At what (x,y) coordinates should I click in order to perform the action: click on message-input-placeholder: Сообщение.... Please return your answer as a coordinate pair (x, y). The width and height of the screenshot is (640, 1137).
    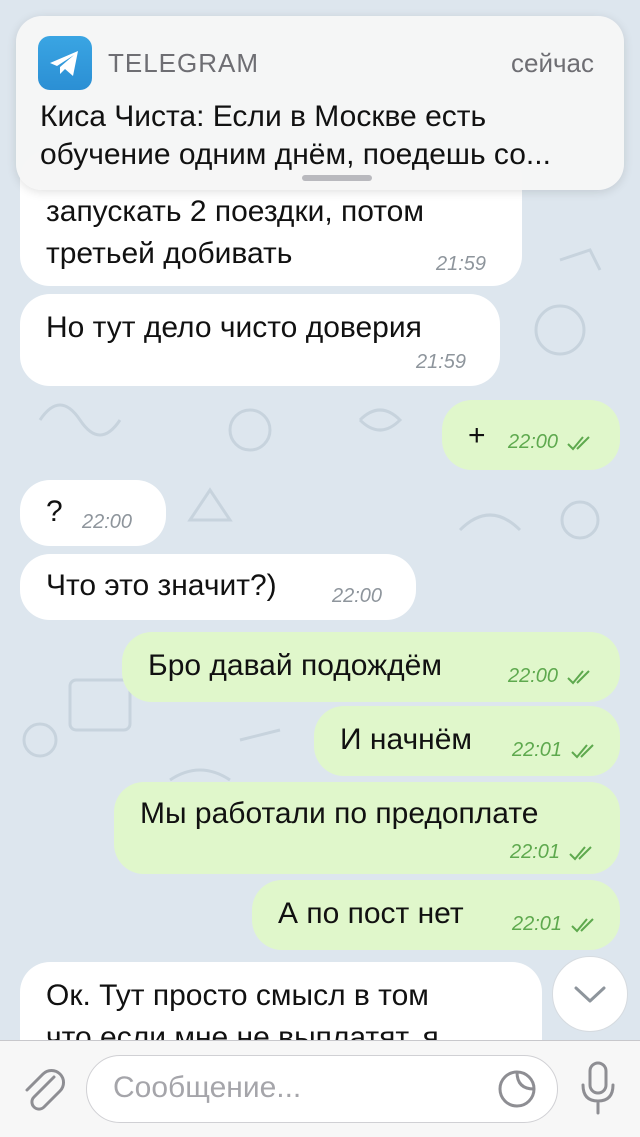
    Looking at the image, I should click on (207, 1087).